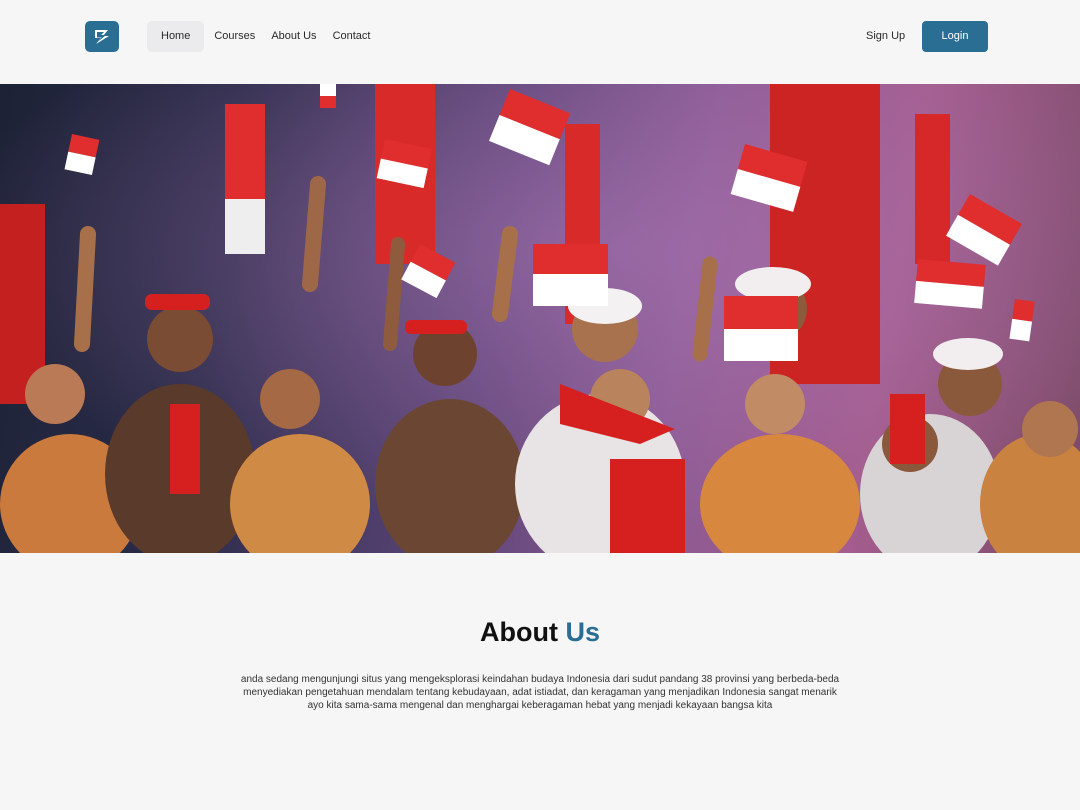 The height and width of the screenshot is (810, 1080). Describe the element at coordinates (955, 36) in the screenshot. I see `login-button: Login` at that location.